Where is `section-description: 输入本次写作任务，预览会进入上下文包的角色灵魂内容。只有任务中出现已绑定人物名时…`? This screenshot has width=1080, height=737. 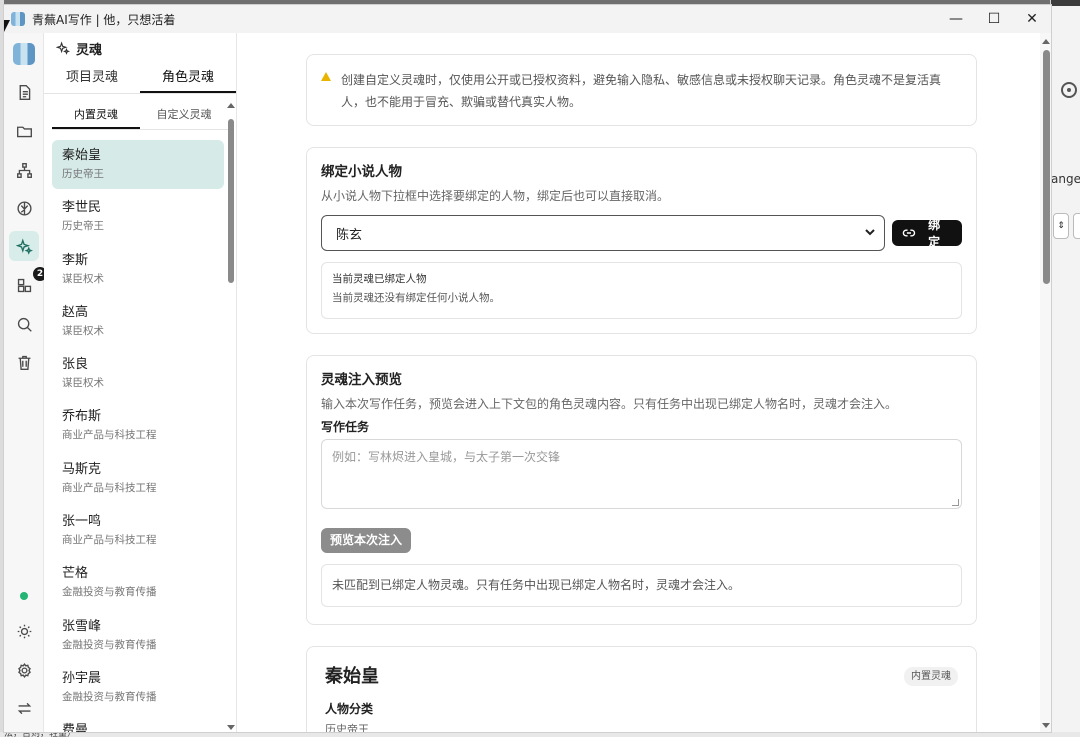
section-description: 输入本次写作任务，预览会进入上下文包的角色灵魂内容。只有任务中出现已绑定人物名时… is located at coordinates (609, 404).